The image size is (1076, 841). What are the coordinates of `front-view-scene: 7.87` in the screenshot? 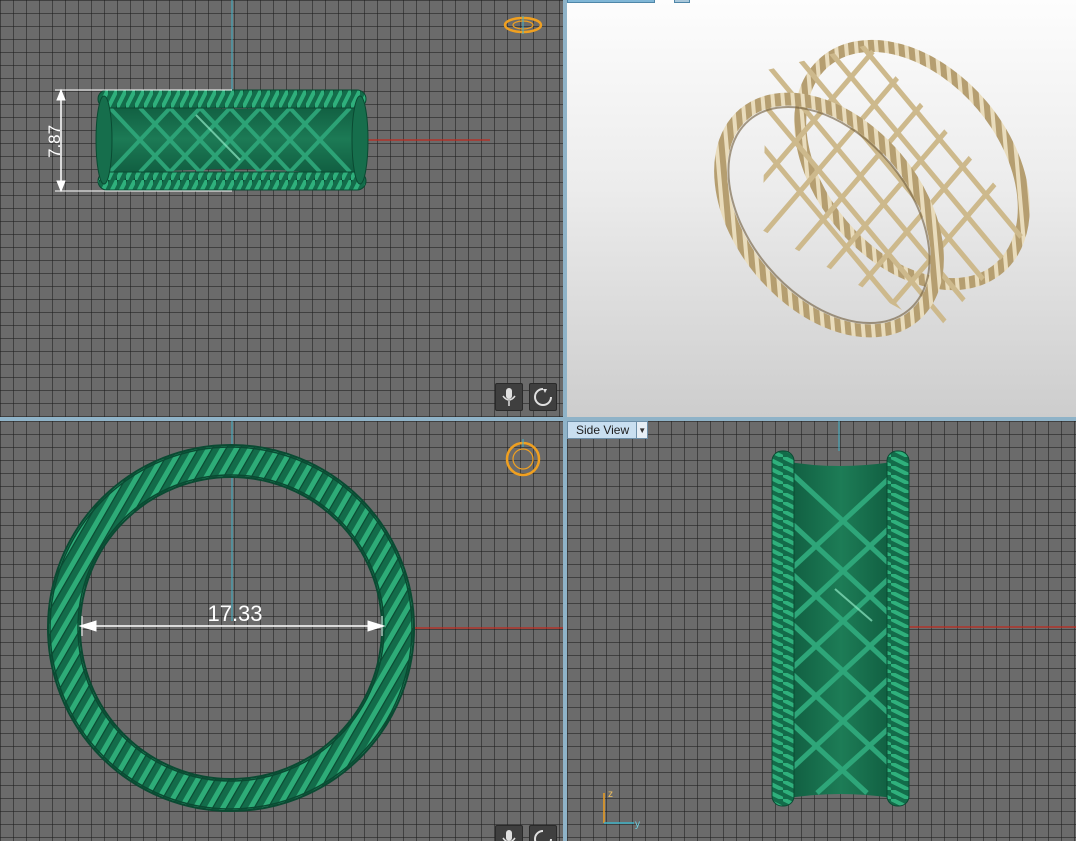 It's located at (267, 96).